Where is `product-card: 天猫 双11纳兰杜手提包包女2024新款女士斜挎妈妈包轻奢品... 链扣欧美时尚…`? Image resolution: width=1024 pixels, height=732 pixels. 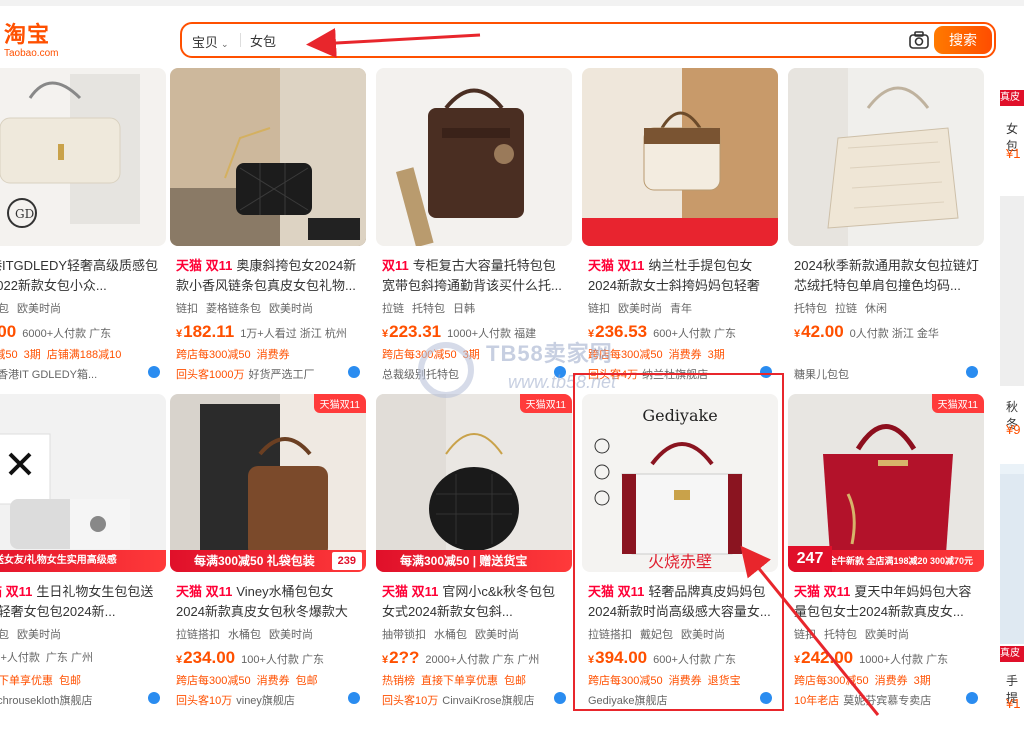
product-card: 天猫 双11纳兰杜手提包包女2024新款女士斜挎妈妈包轻奢品... 链扣欧美时尚… is located at coordinates (680, 228).